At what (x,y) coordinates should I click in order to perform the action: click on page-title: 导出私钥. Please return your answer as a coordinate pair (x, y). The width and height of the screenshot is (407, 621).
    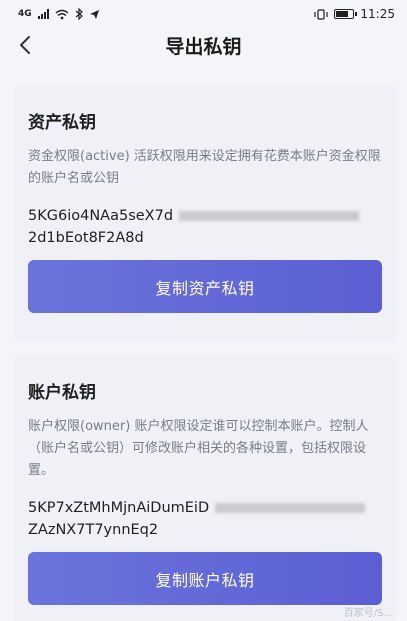
    Looking at the image, I should click on (203, 46).